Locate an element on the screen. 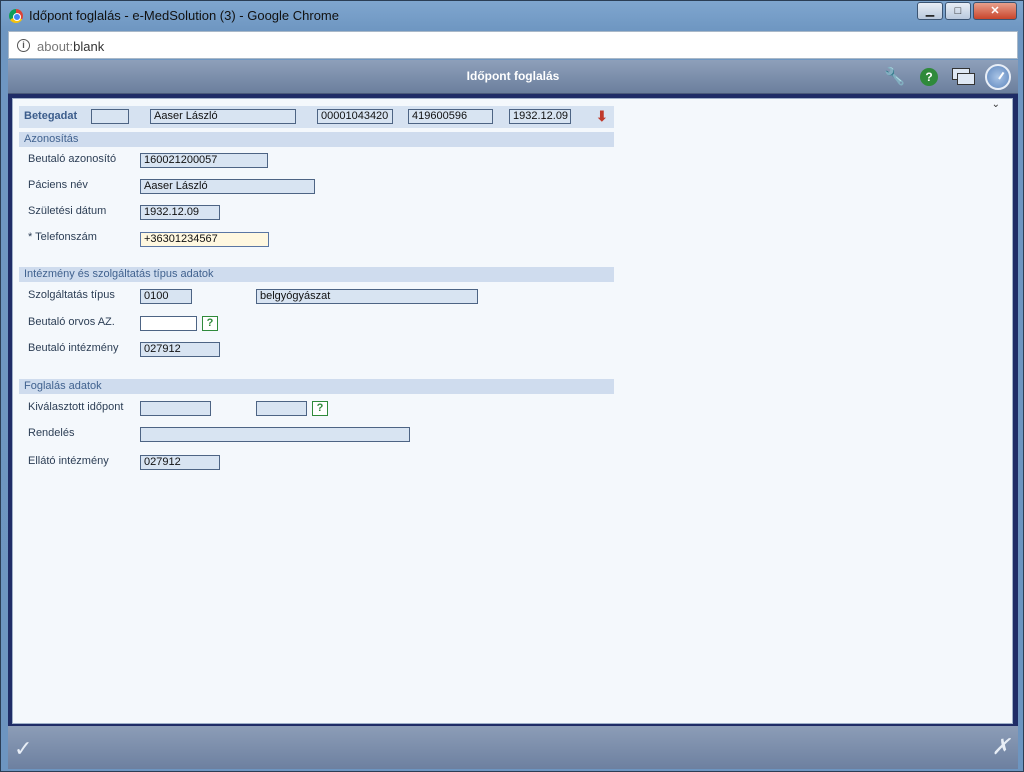 This screenshot has width=1024, height=772. referring-doctor-input is located at coordinates (168, 323).